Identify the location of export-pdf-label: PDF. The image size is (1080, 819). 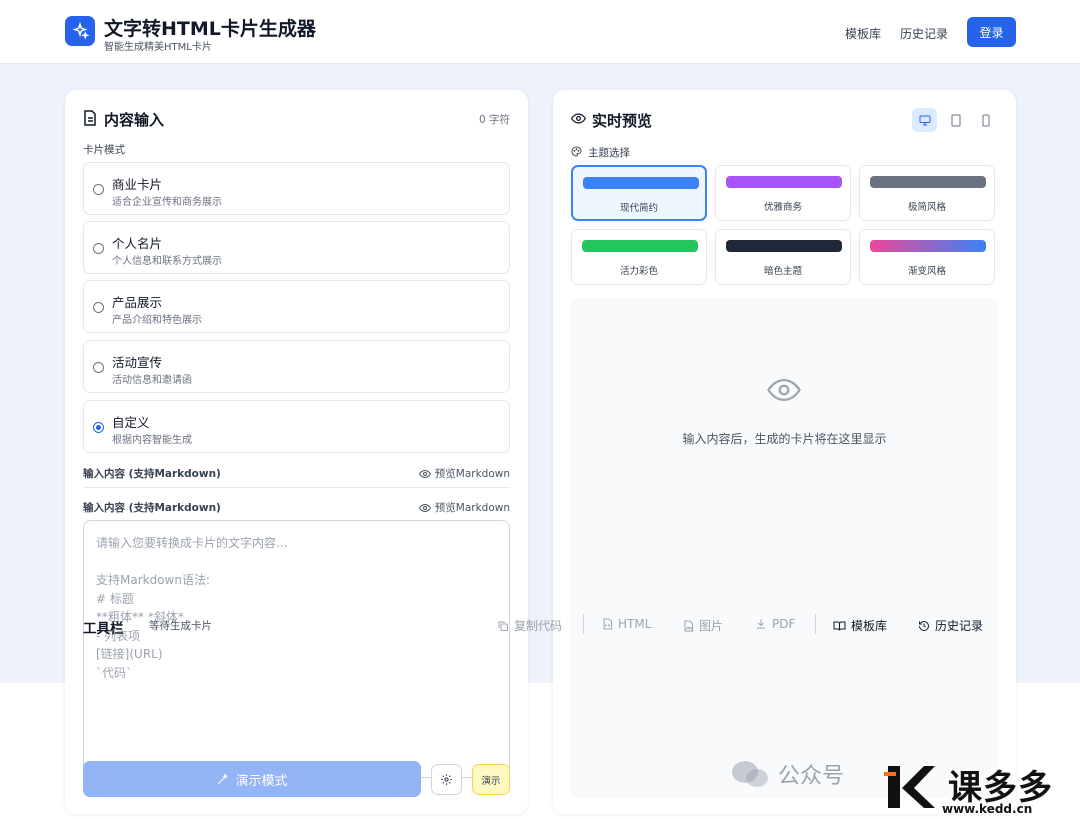
(784, 624).